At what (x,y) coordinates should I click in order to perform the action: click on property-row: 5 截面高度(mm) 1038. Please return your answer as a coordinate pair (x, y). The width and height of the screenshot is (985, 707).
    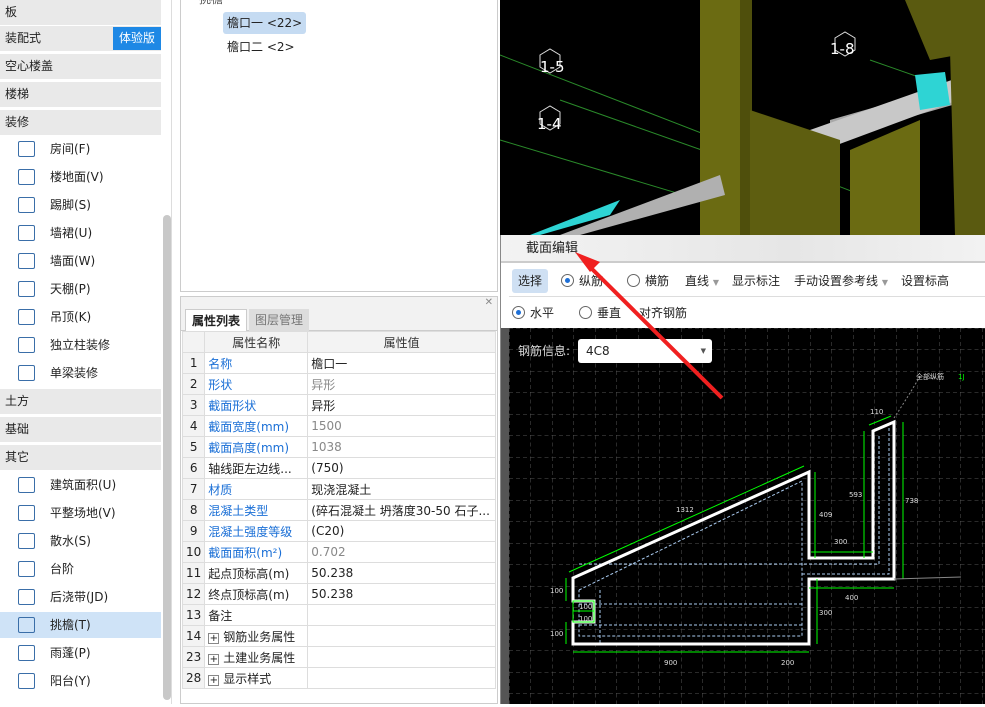
    Looking at the image, I should click on (338, 447).